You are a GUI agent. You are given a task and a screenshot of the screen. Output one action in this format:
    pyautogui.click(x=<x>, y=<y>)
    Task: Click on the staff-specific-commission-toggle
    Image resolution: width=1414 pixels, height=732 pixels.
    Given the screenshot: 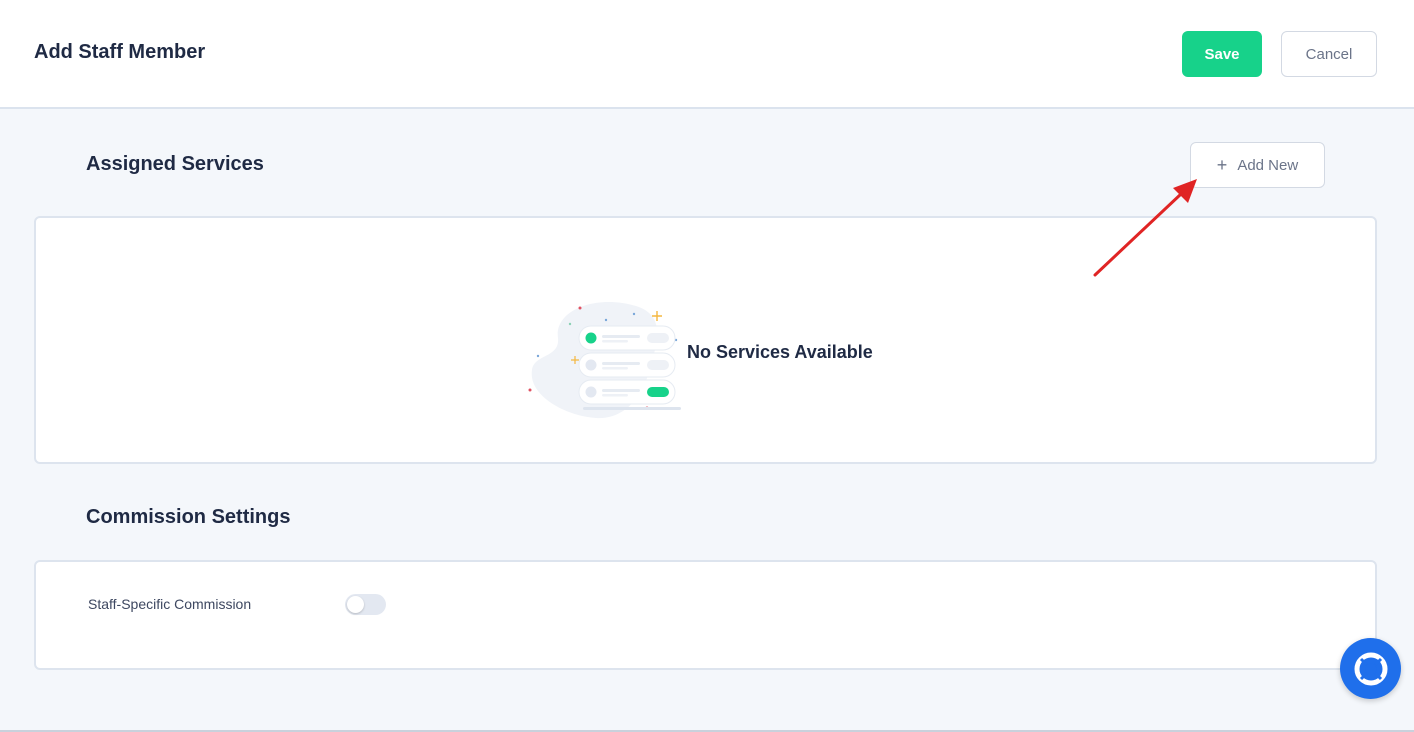 What is the action you would take?
    pyautogui.click(x=365, y=604)
    